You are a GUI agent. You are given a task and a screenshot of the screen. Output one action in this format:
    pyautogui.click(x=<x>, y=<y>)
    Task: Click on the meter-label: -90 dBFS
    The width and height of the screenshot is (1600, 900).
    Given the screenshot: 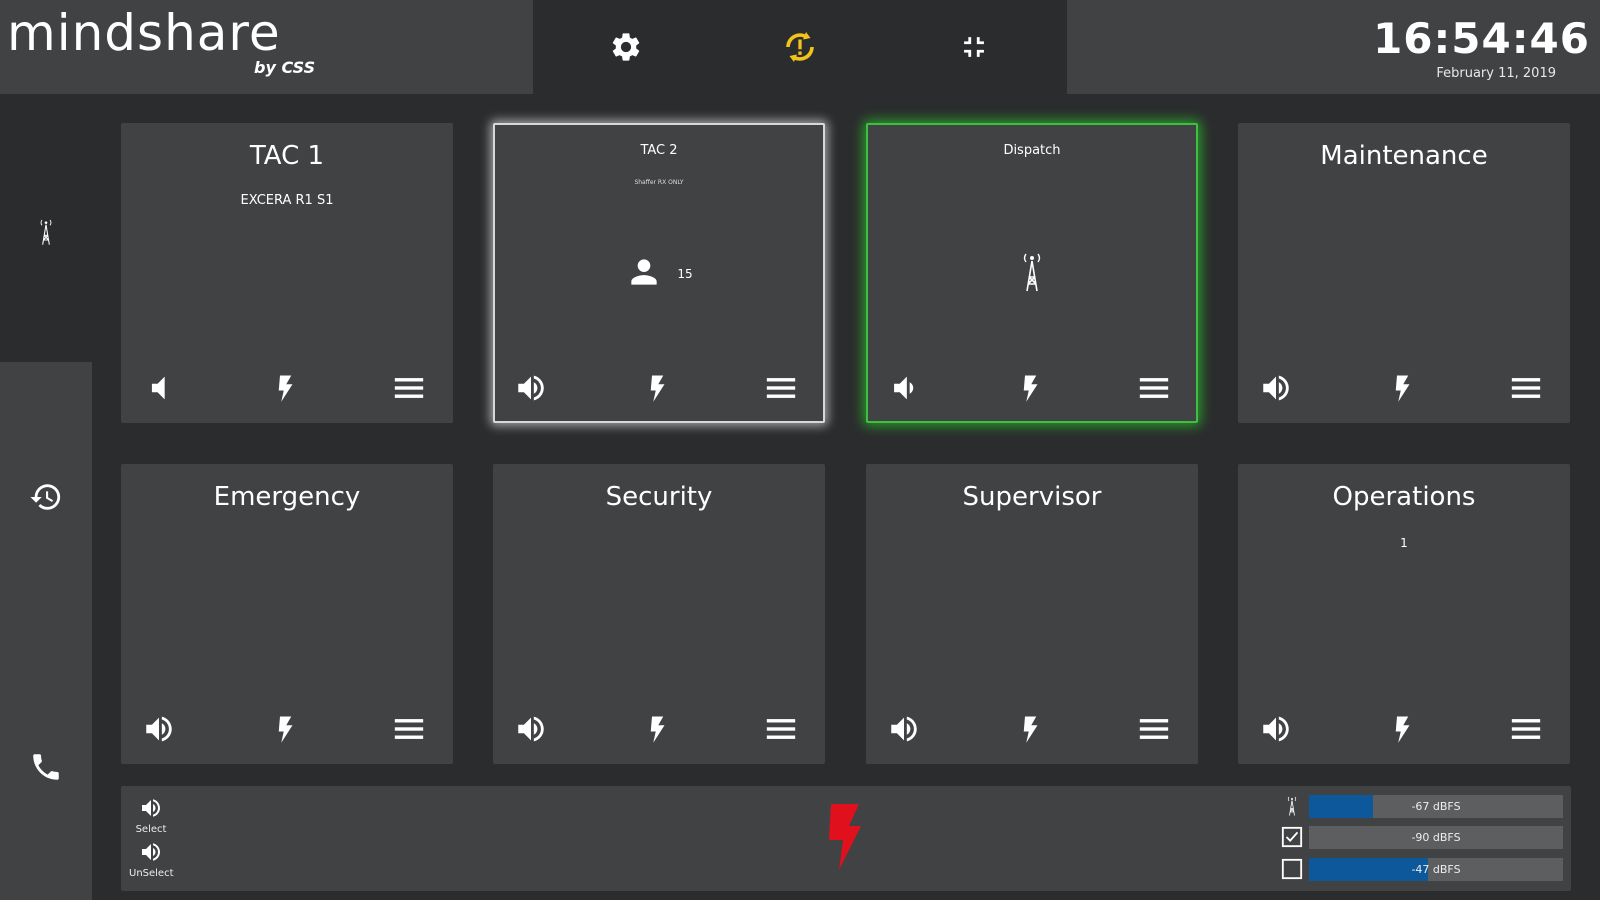 What is the action you would take?
    pyautogui.click(x=1436, y=837)
    